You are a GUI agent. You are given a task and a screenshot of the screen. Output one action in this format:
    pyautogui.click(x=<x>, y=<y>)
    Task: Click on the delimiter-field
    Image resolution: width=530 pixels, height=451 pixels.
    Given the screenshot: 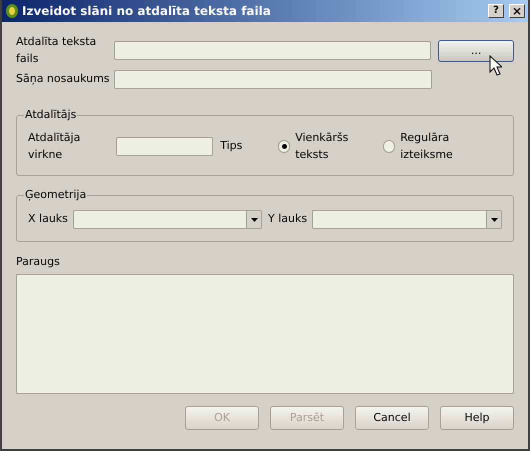 What is the action you would take?
    pyautogui.click(x=165, y=146)
    